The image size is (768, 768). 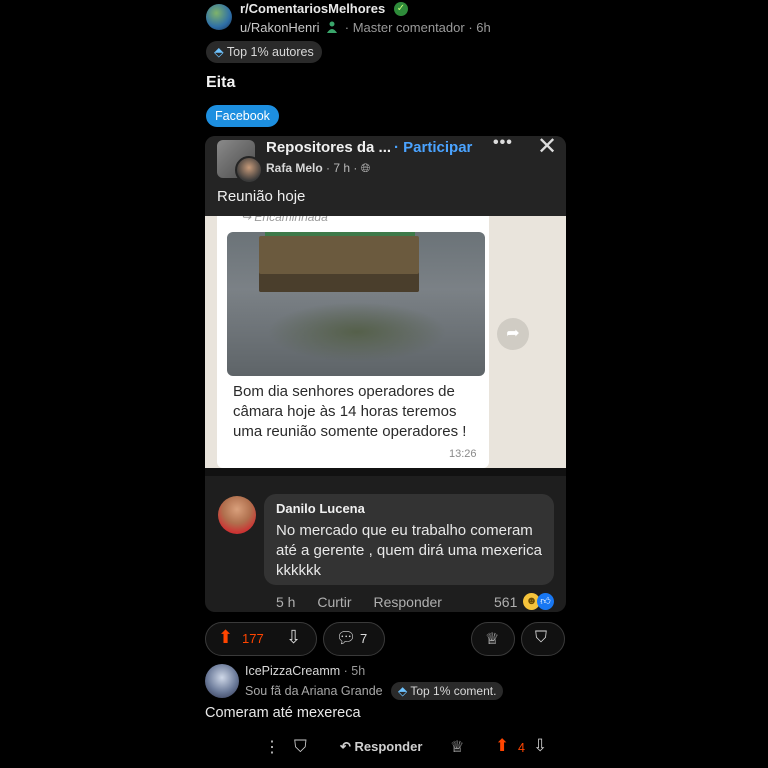 What do you see at coordinates (381, 747) in the screenshot?
I see `reply-button: ↶ Responder` at bounding box center [381, 747].